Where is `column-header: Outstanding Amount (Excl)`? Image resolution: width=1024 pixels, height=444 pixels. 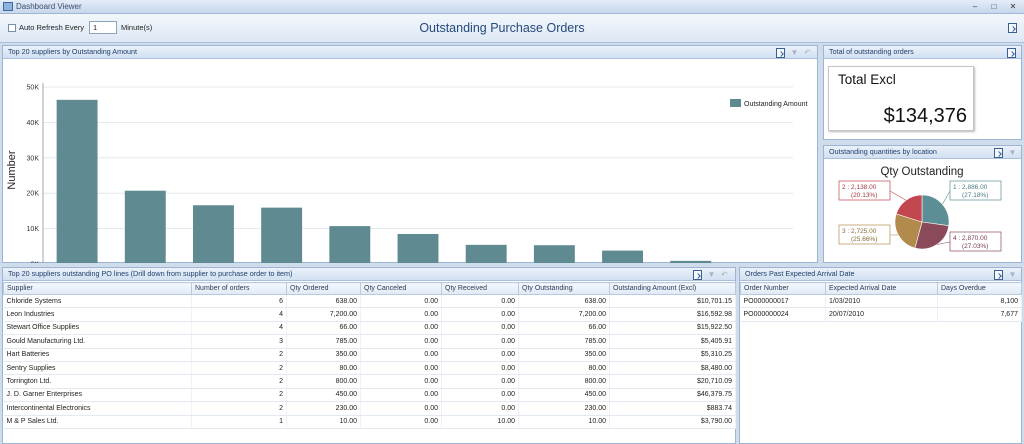 column-header: Outstanding Amount (Excl) is located at coordinates (672, 288).